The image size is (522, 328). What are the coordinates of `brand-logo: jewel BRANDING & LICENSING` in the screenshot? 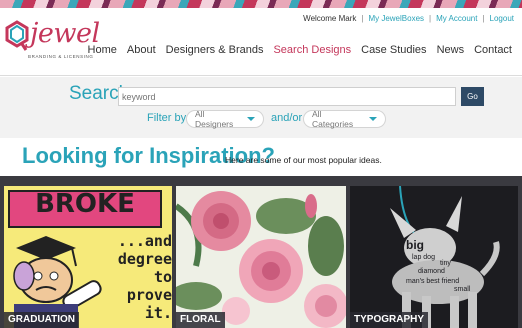 It's located at (52, 44).